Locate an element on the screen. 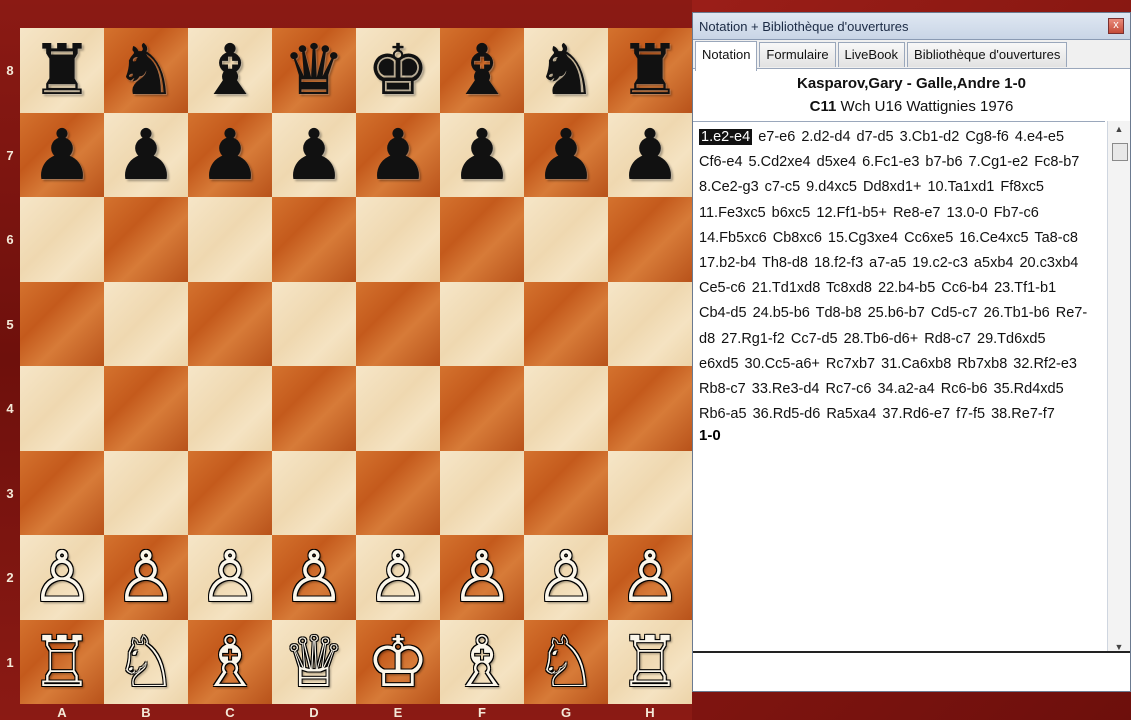 The height and width of the screenshot is (720, 1131). square-b1: ♘ is located at coordinates (146, 661).